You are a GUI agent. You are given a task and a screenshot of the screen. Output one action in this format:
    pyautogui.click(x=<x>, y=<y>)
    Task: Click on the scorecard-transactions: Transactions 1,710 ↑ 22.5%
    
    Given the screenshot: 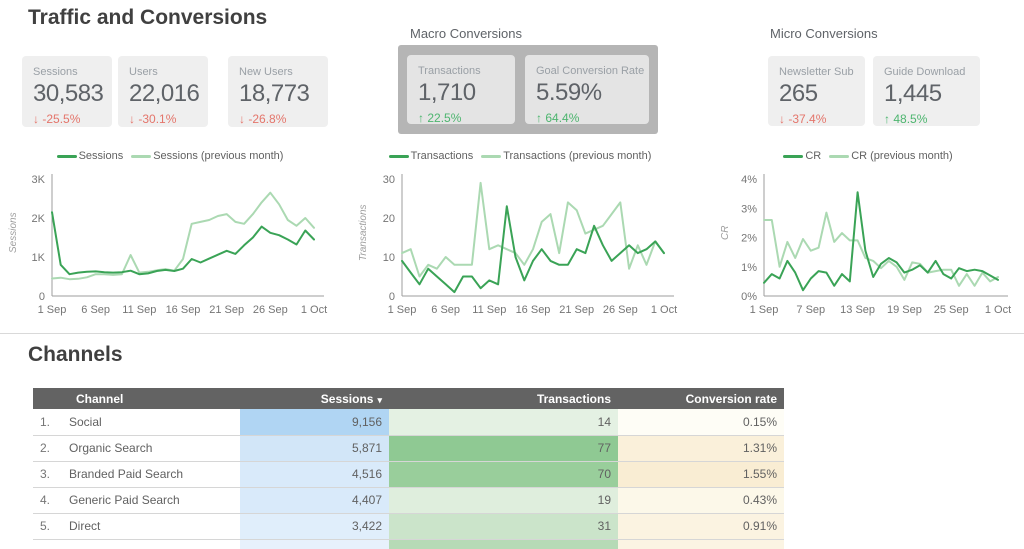 What is the action you would take?
    pyautogui.click(x=461, y=90)
    